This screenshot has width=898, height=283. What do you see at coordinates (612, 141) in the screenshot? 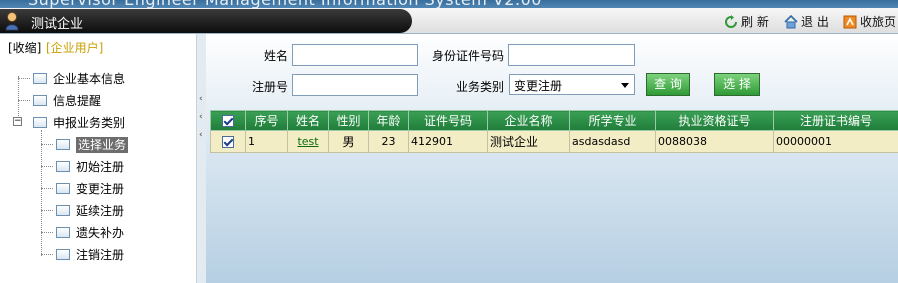
I see `row-major: asdasdasd` at bounding box center [612, 141].